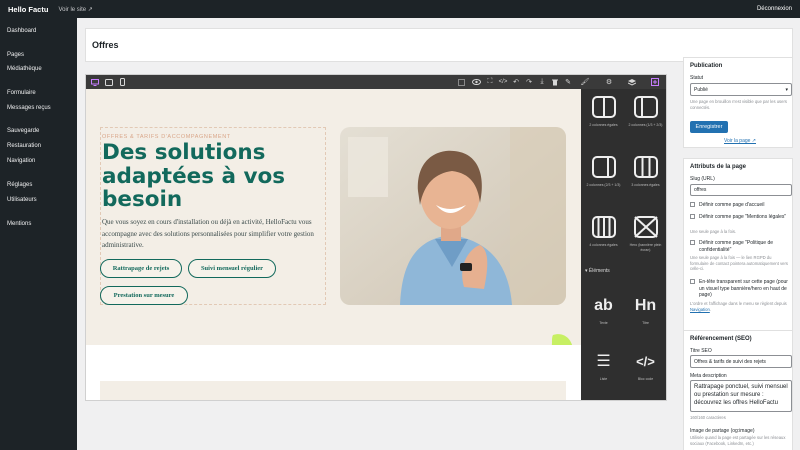  Describe the element at coordinates (22, 200) in the screenshot. I see `sidebar-item-users: Utilisateurs` at that location.